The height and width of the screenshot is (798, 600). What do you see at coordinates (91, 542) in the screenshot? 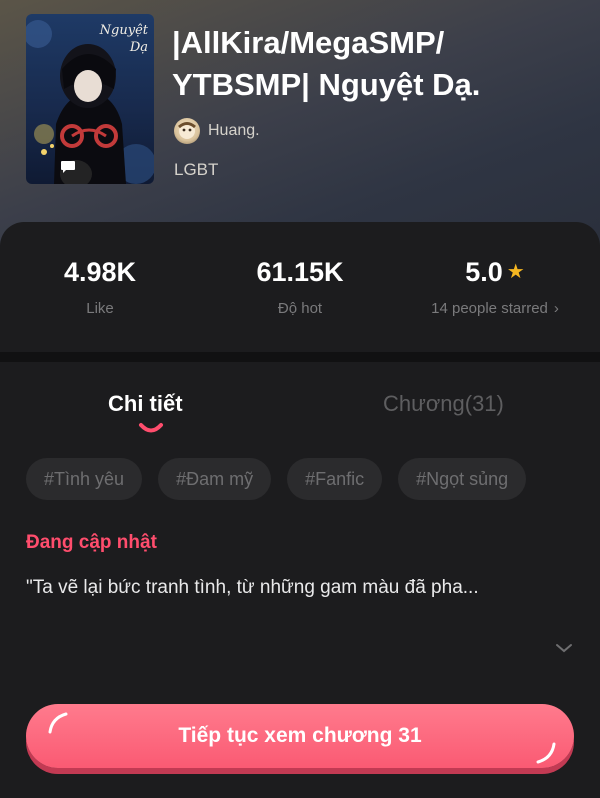
I see `update-status: Đang cập nhật` at bounding box center [91, 542].